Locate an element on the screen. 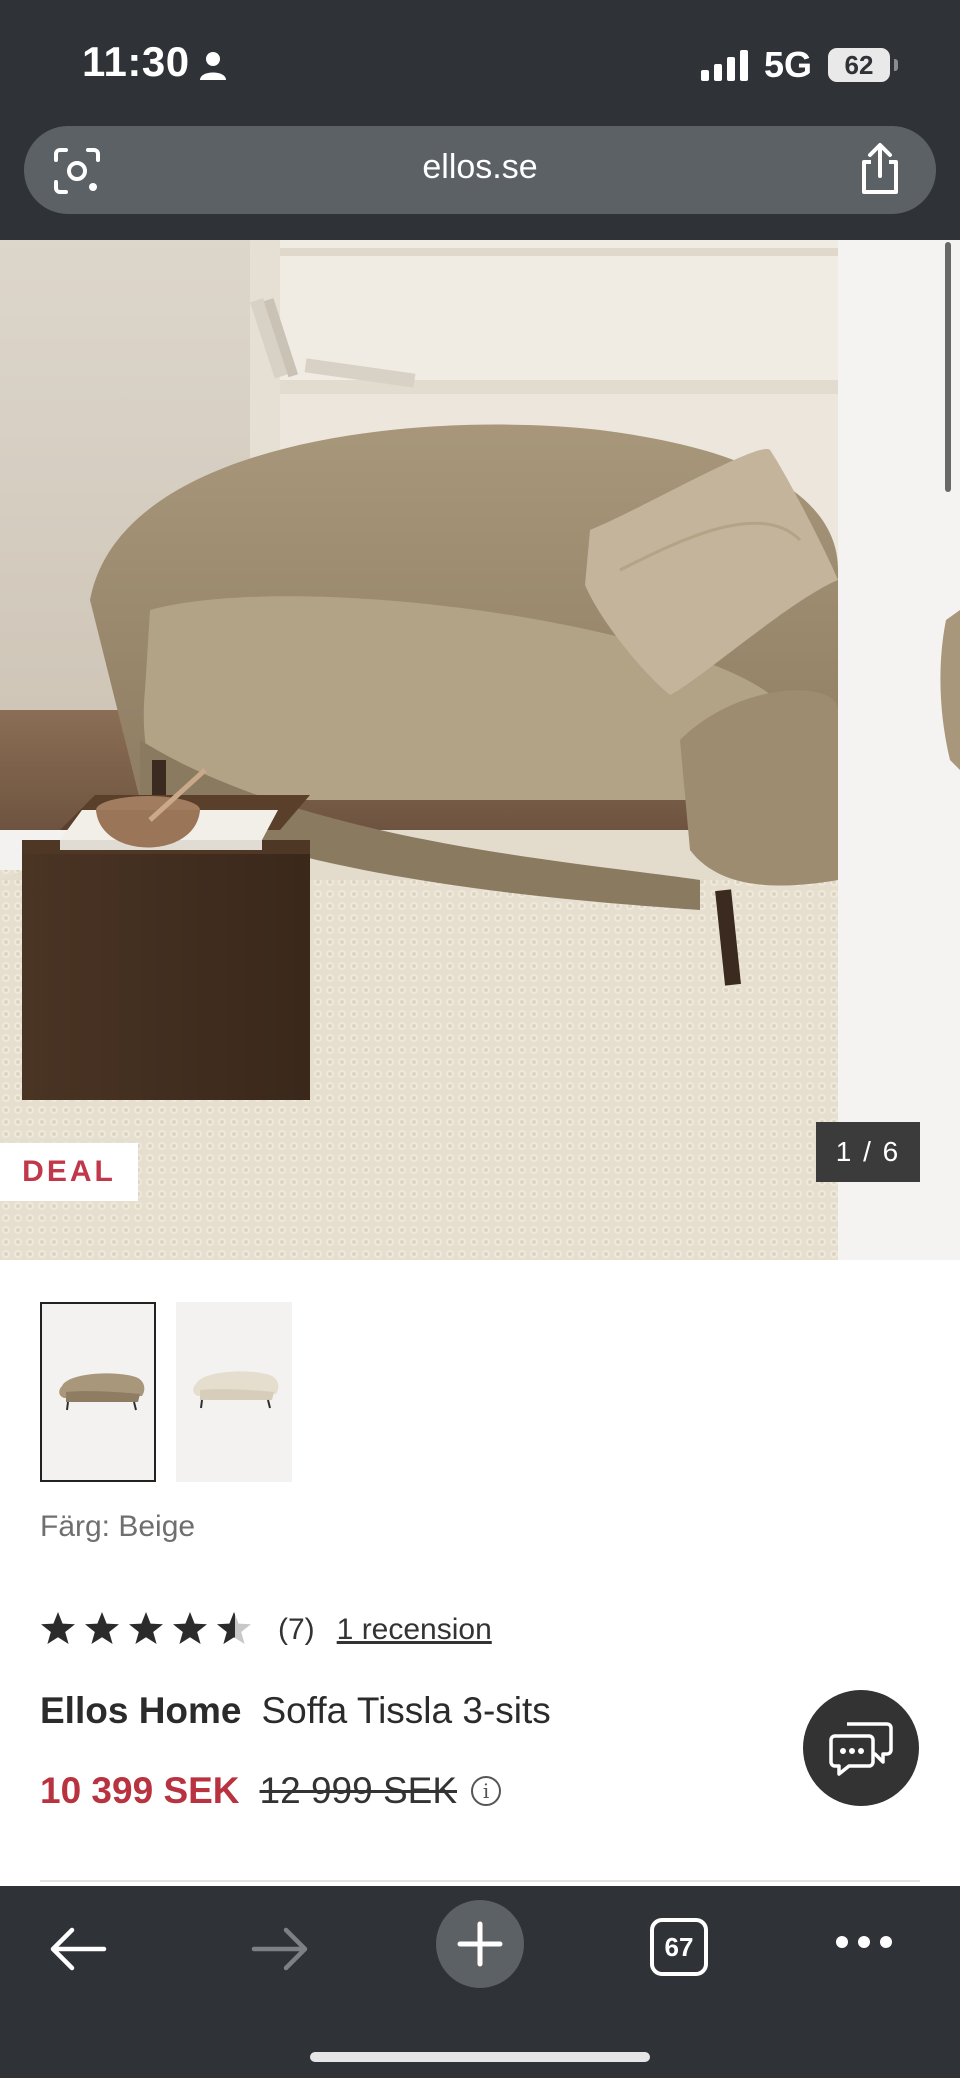  battery-level: 62 is located at coordinates (859, 64).